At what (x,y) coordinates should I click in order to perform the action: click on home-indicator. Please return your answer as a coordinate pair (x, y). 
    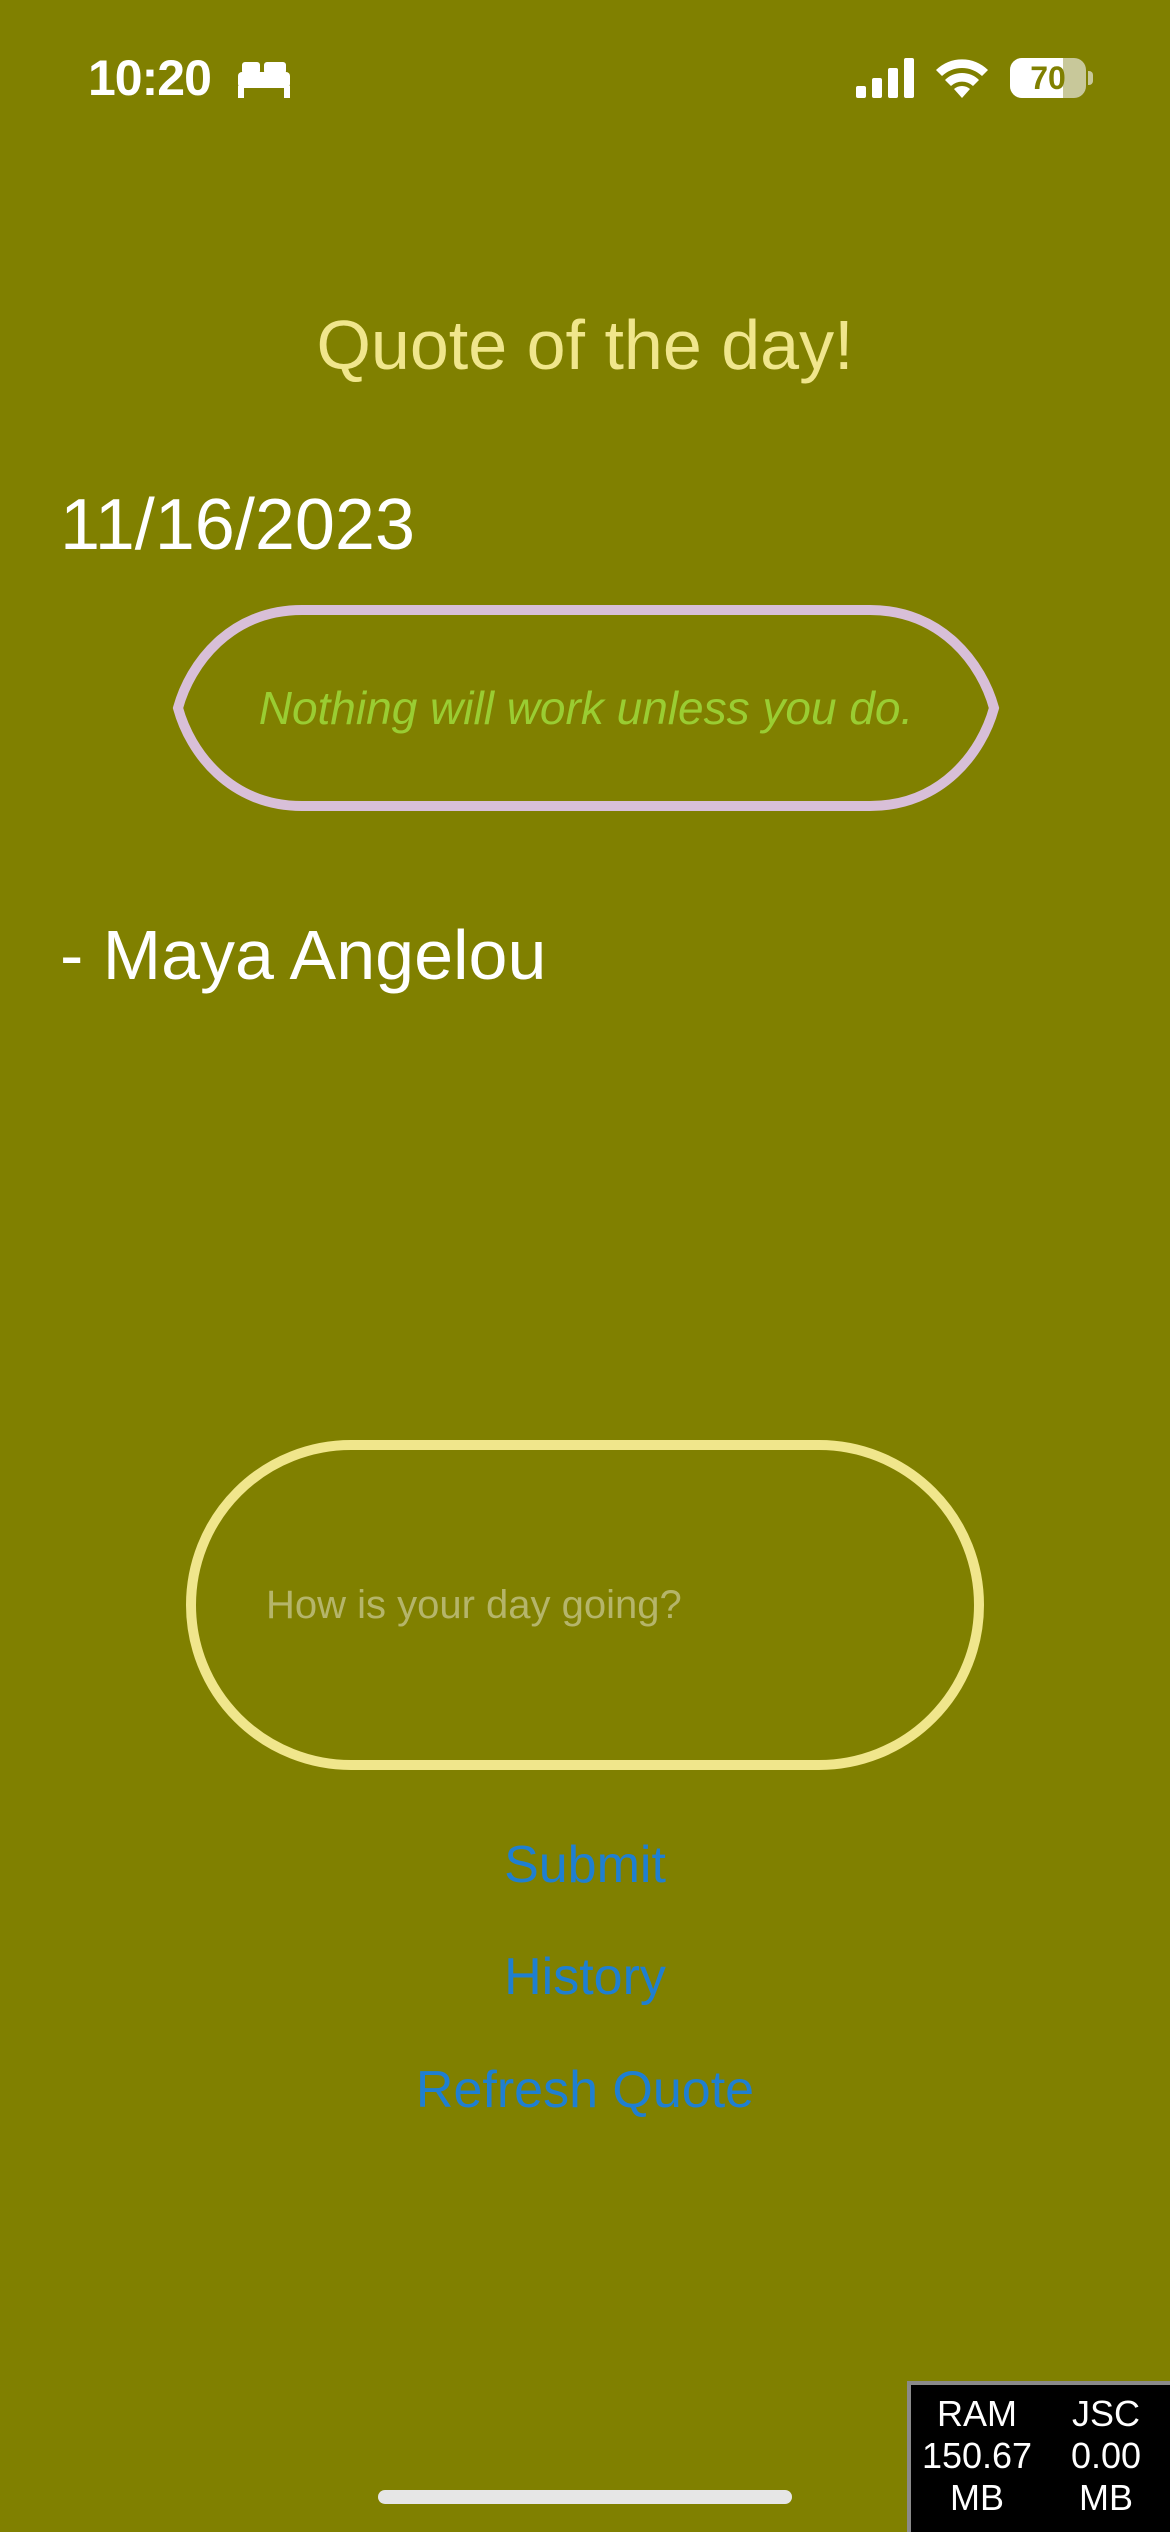
    Looking at the image, I should click on (585, 2497).